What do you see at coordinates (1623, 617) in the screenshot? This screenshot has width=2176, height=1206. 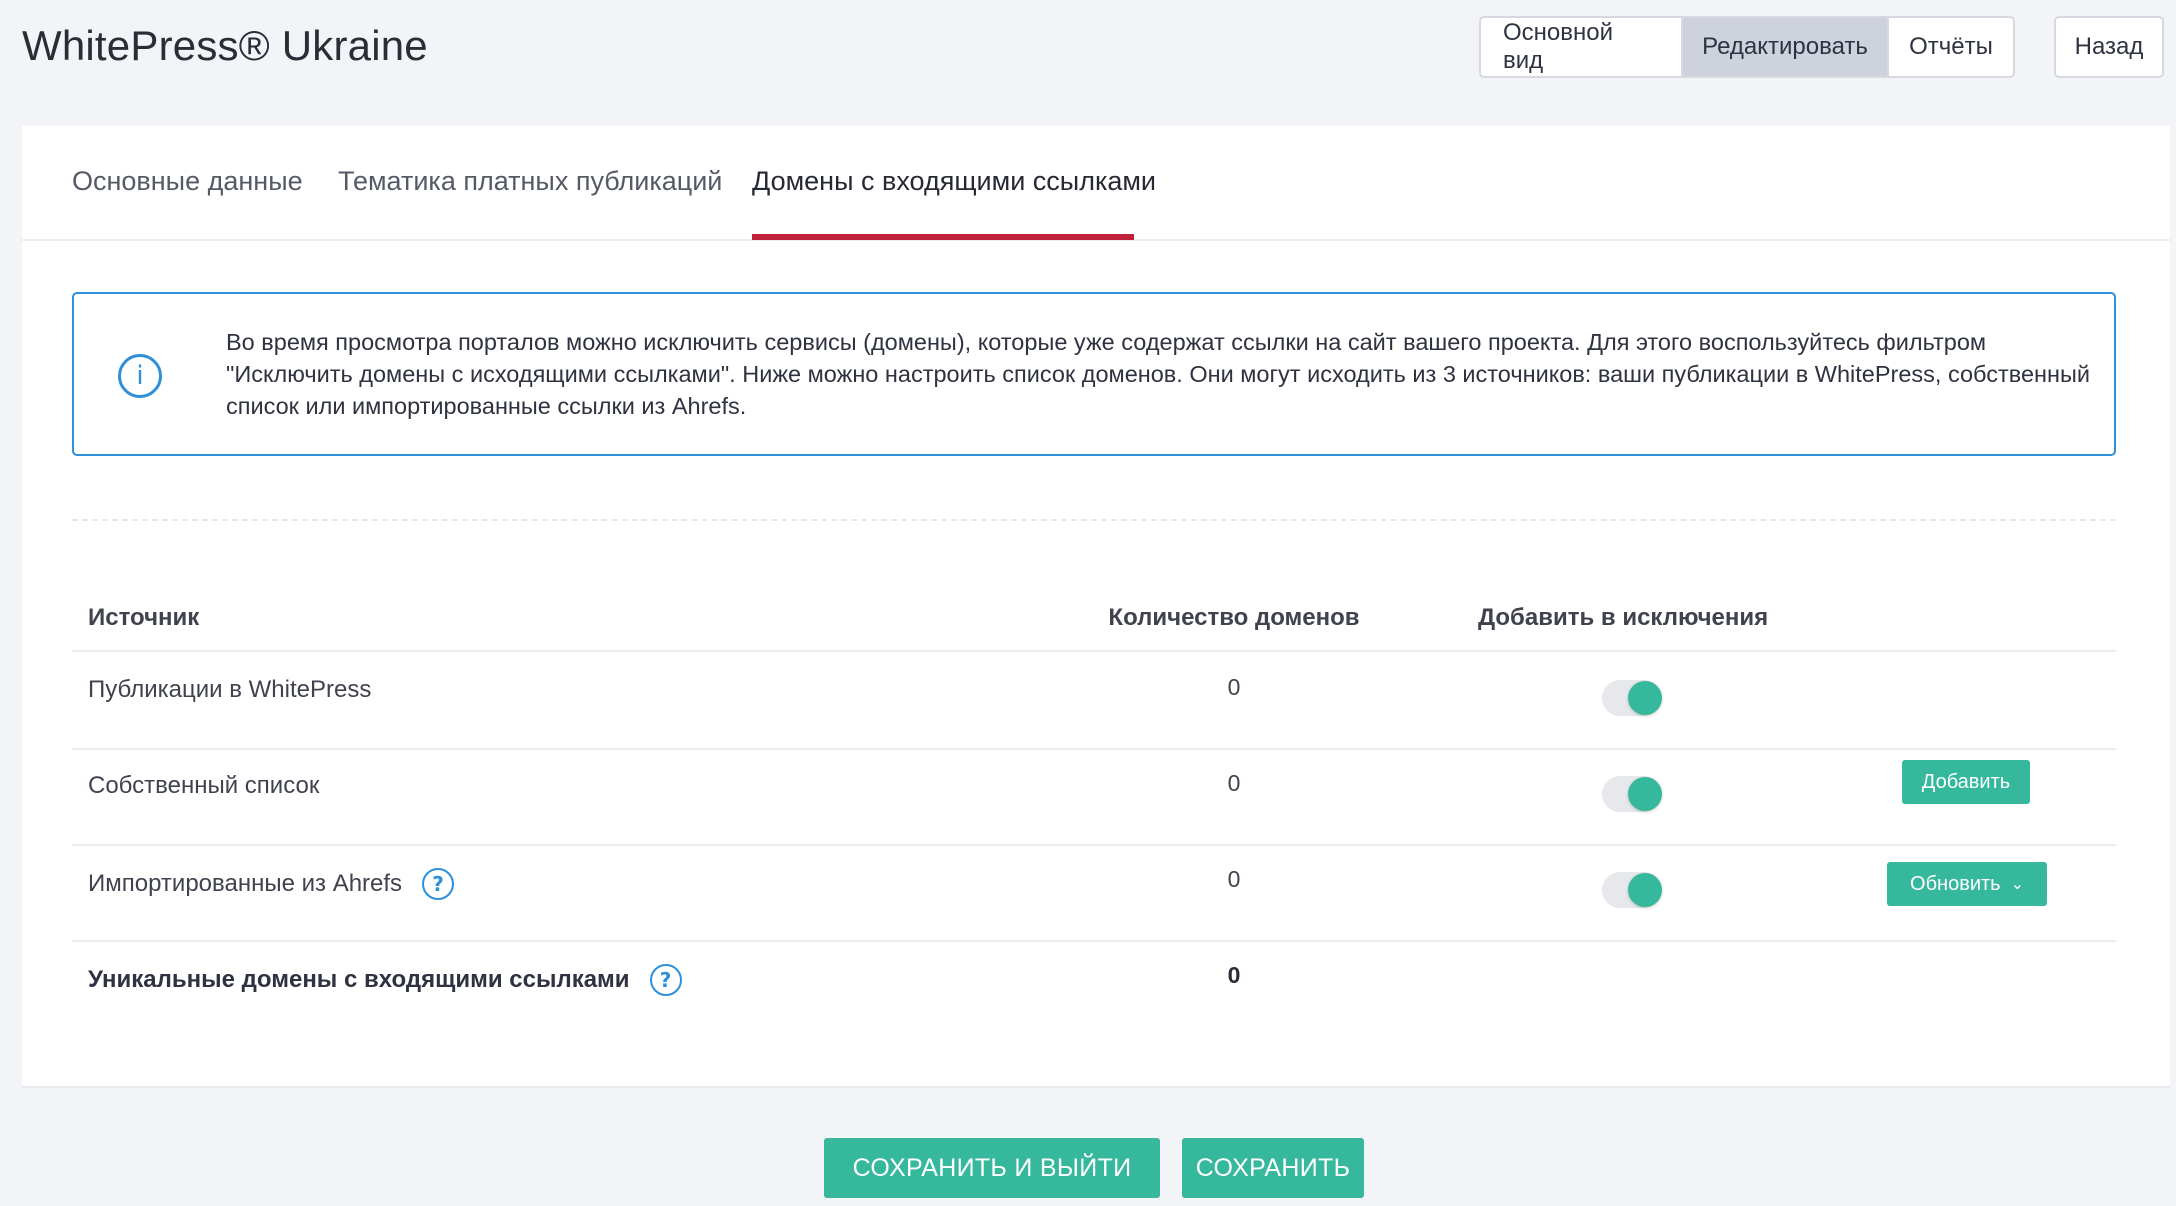 I see `header-exclude: Добавить в исключения` at bounding box center [1623, 617].